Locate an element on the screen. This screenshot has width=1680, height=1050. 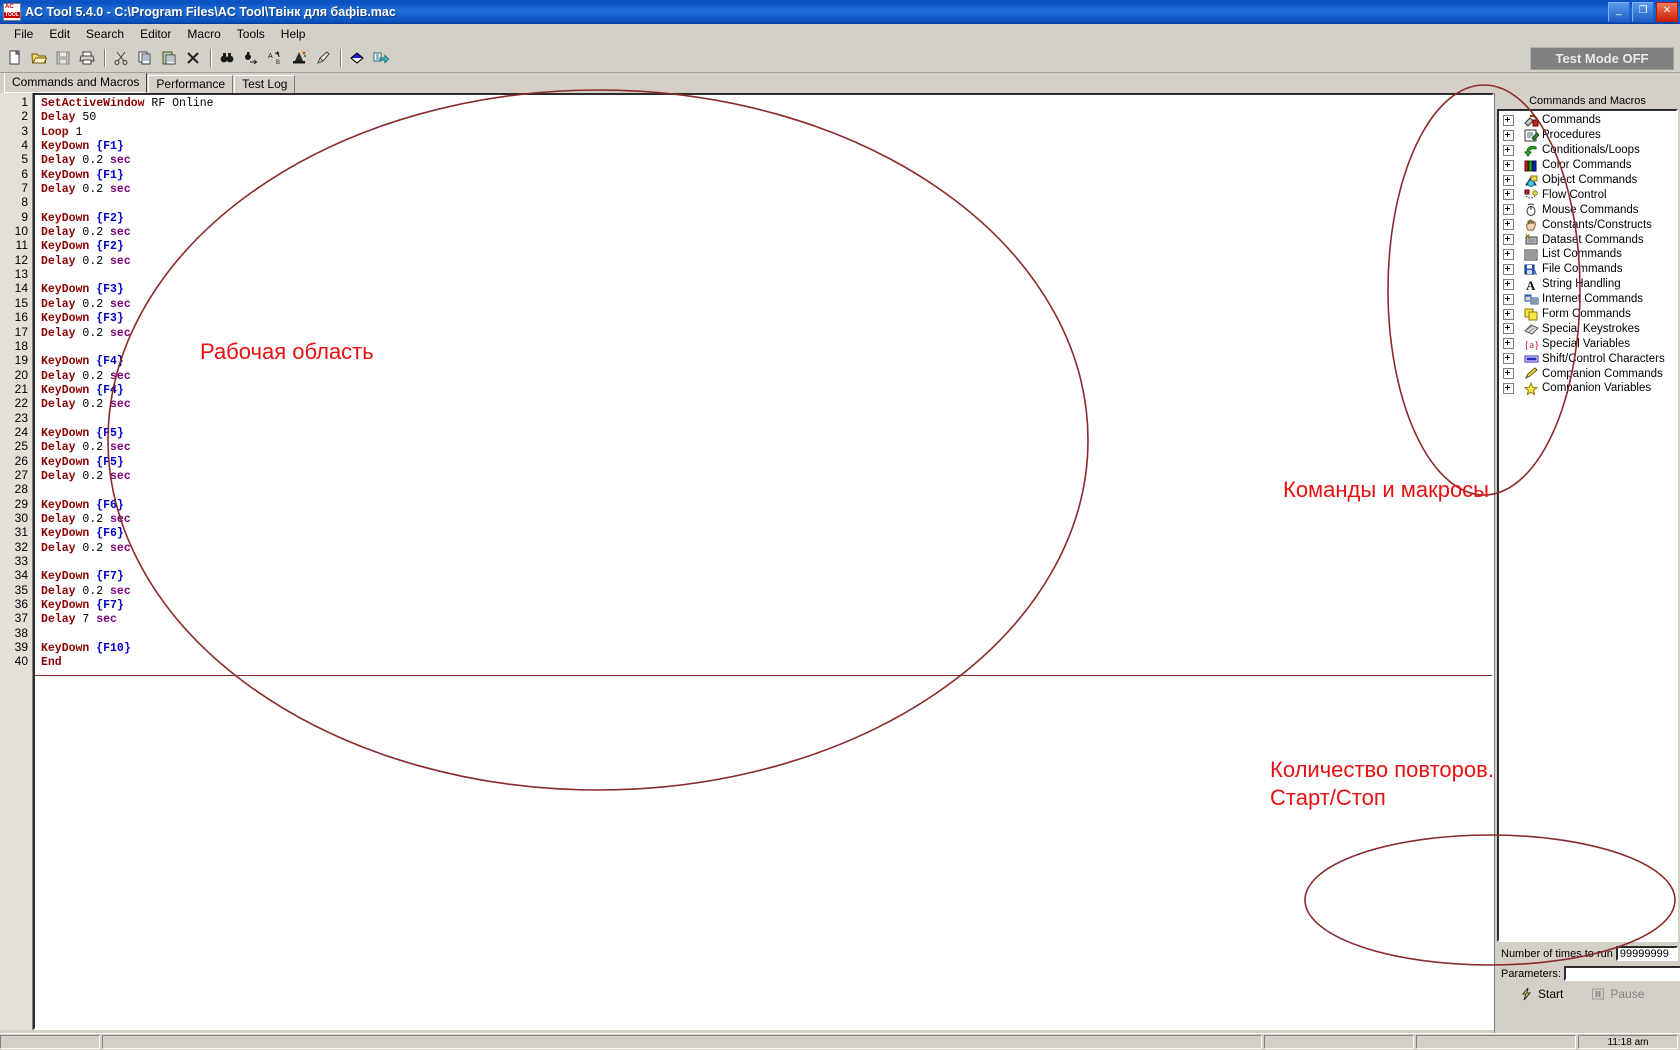
test-mode-button: Test Mode OFF is located at coordinates (1602, 58).